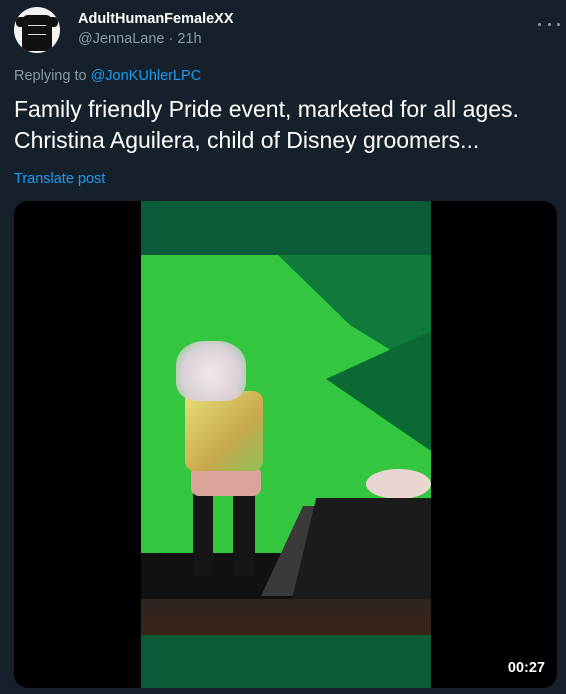  What do you see at coordinates (59, 179) in the screenshot?
I see `translate-post-link: Translate post` at bounding box center [59, 179].